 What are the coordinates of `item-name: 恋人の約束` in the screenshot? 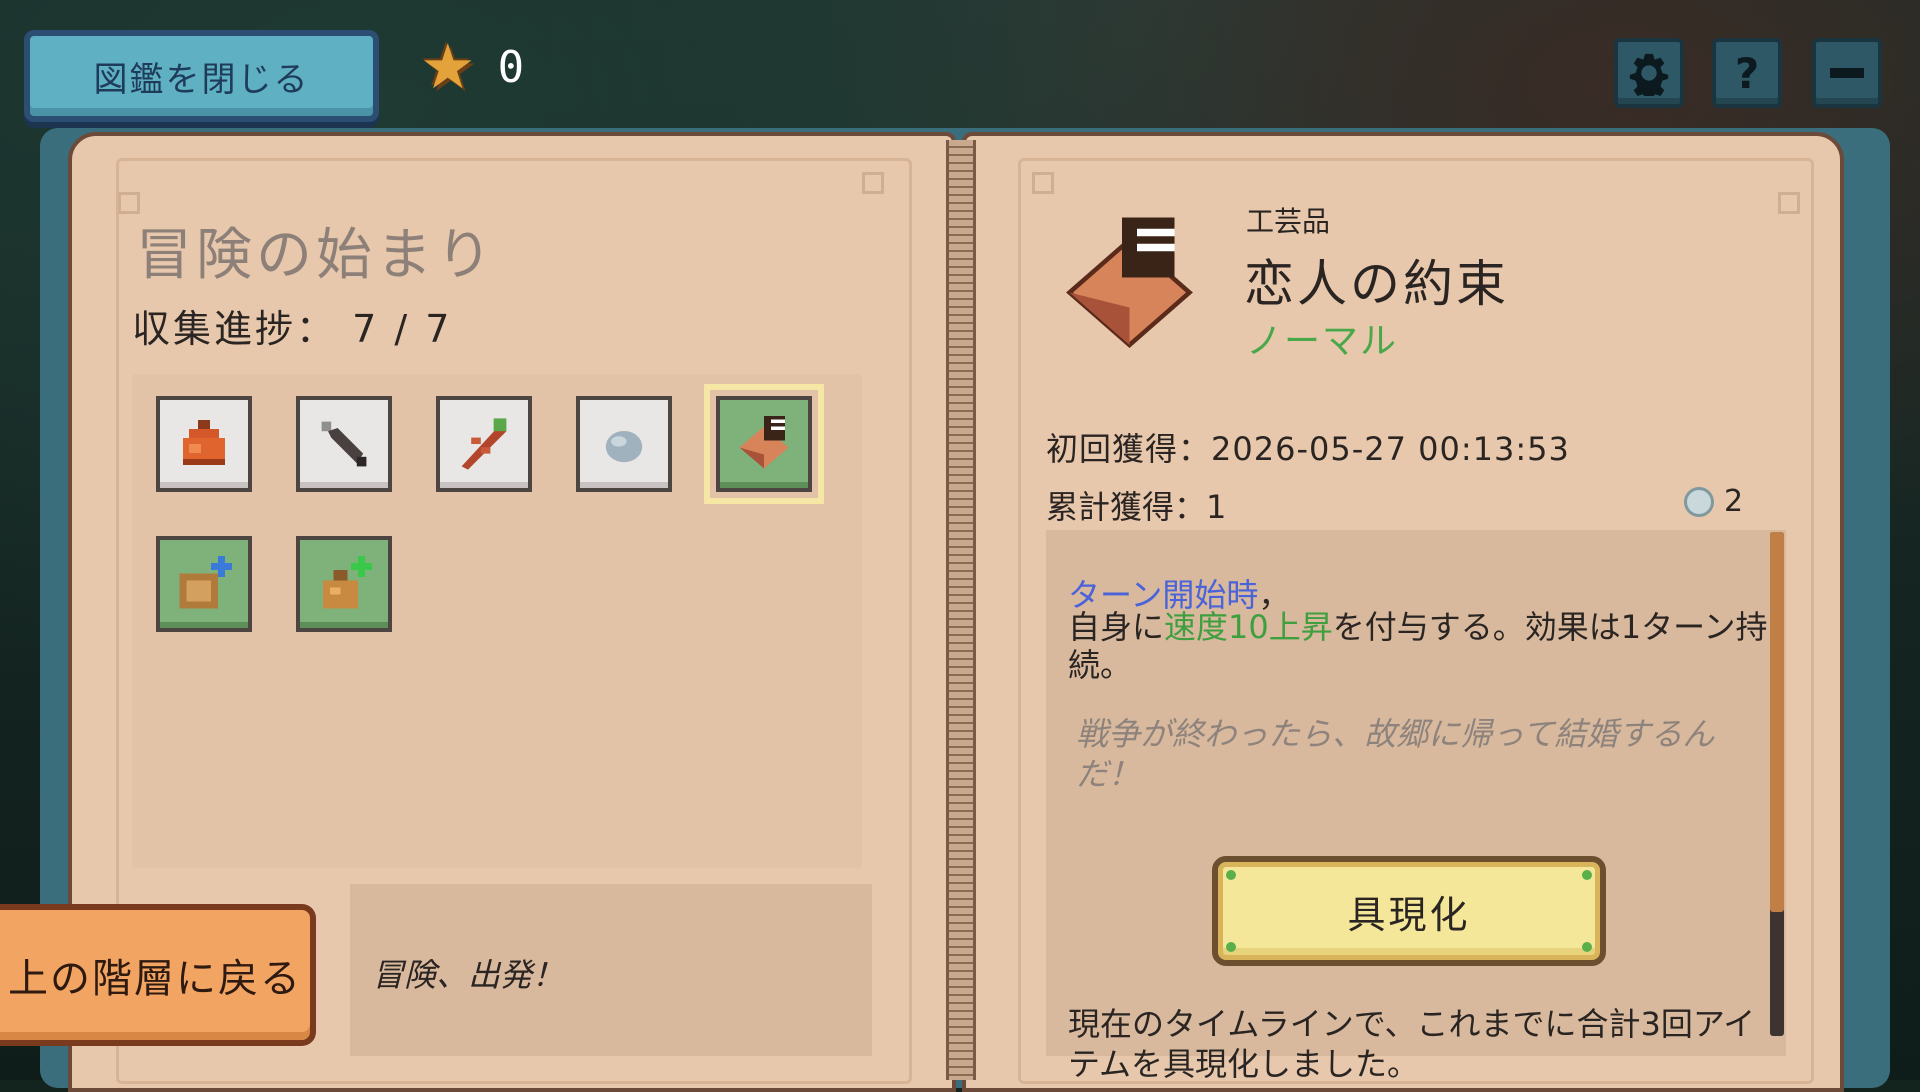 It's located at (1376, 284).